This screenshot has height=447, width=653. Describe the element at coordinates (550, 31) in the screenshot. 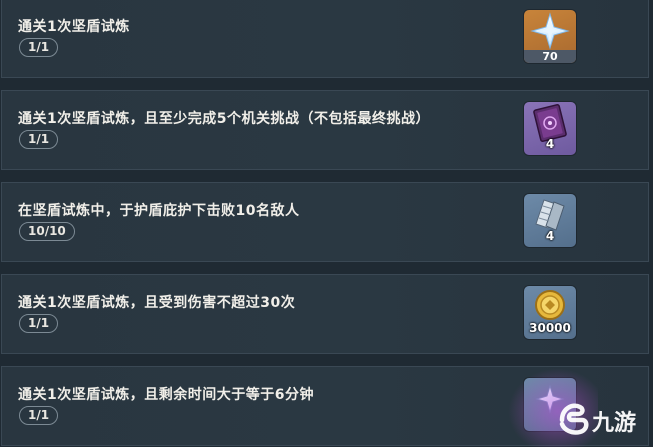

I see `primogem-icon` at that location.